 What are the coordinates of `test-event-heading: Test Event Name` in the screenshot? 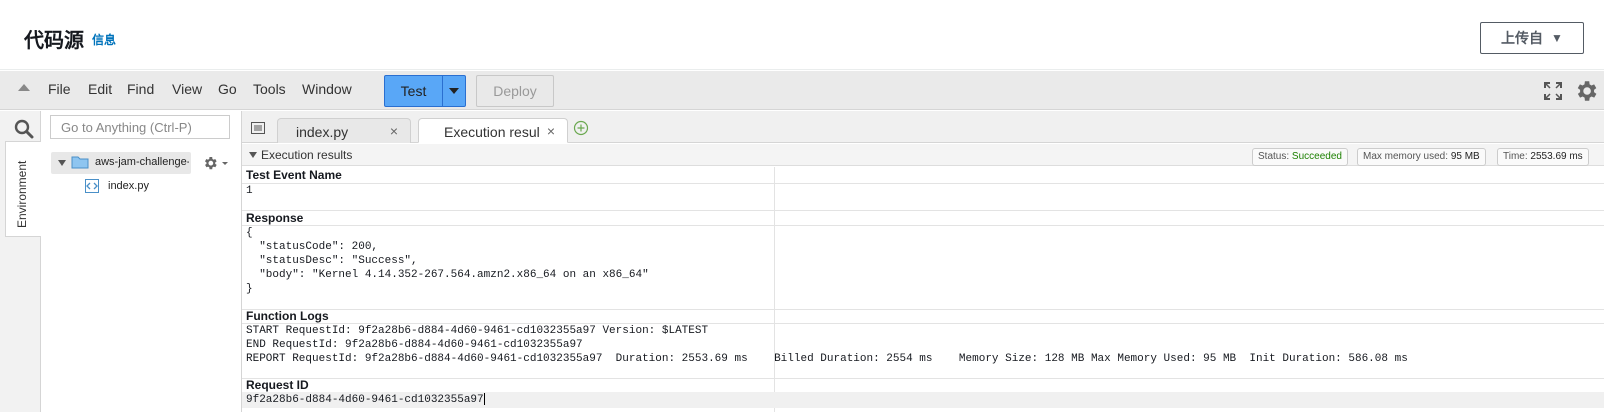 It's located at (294, 175).